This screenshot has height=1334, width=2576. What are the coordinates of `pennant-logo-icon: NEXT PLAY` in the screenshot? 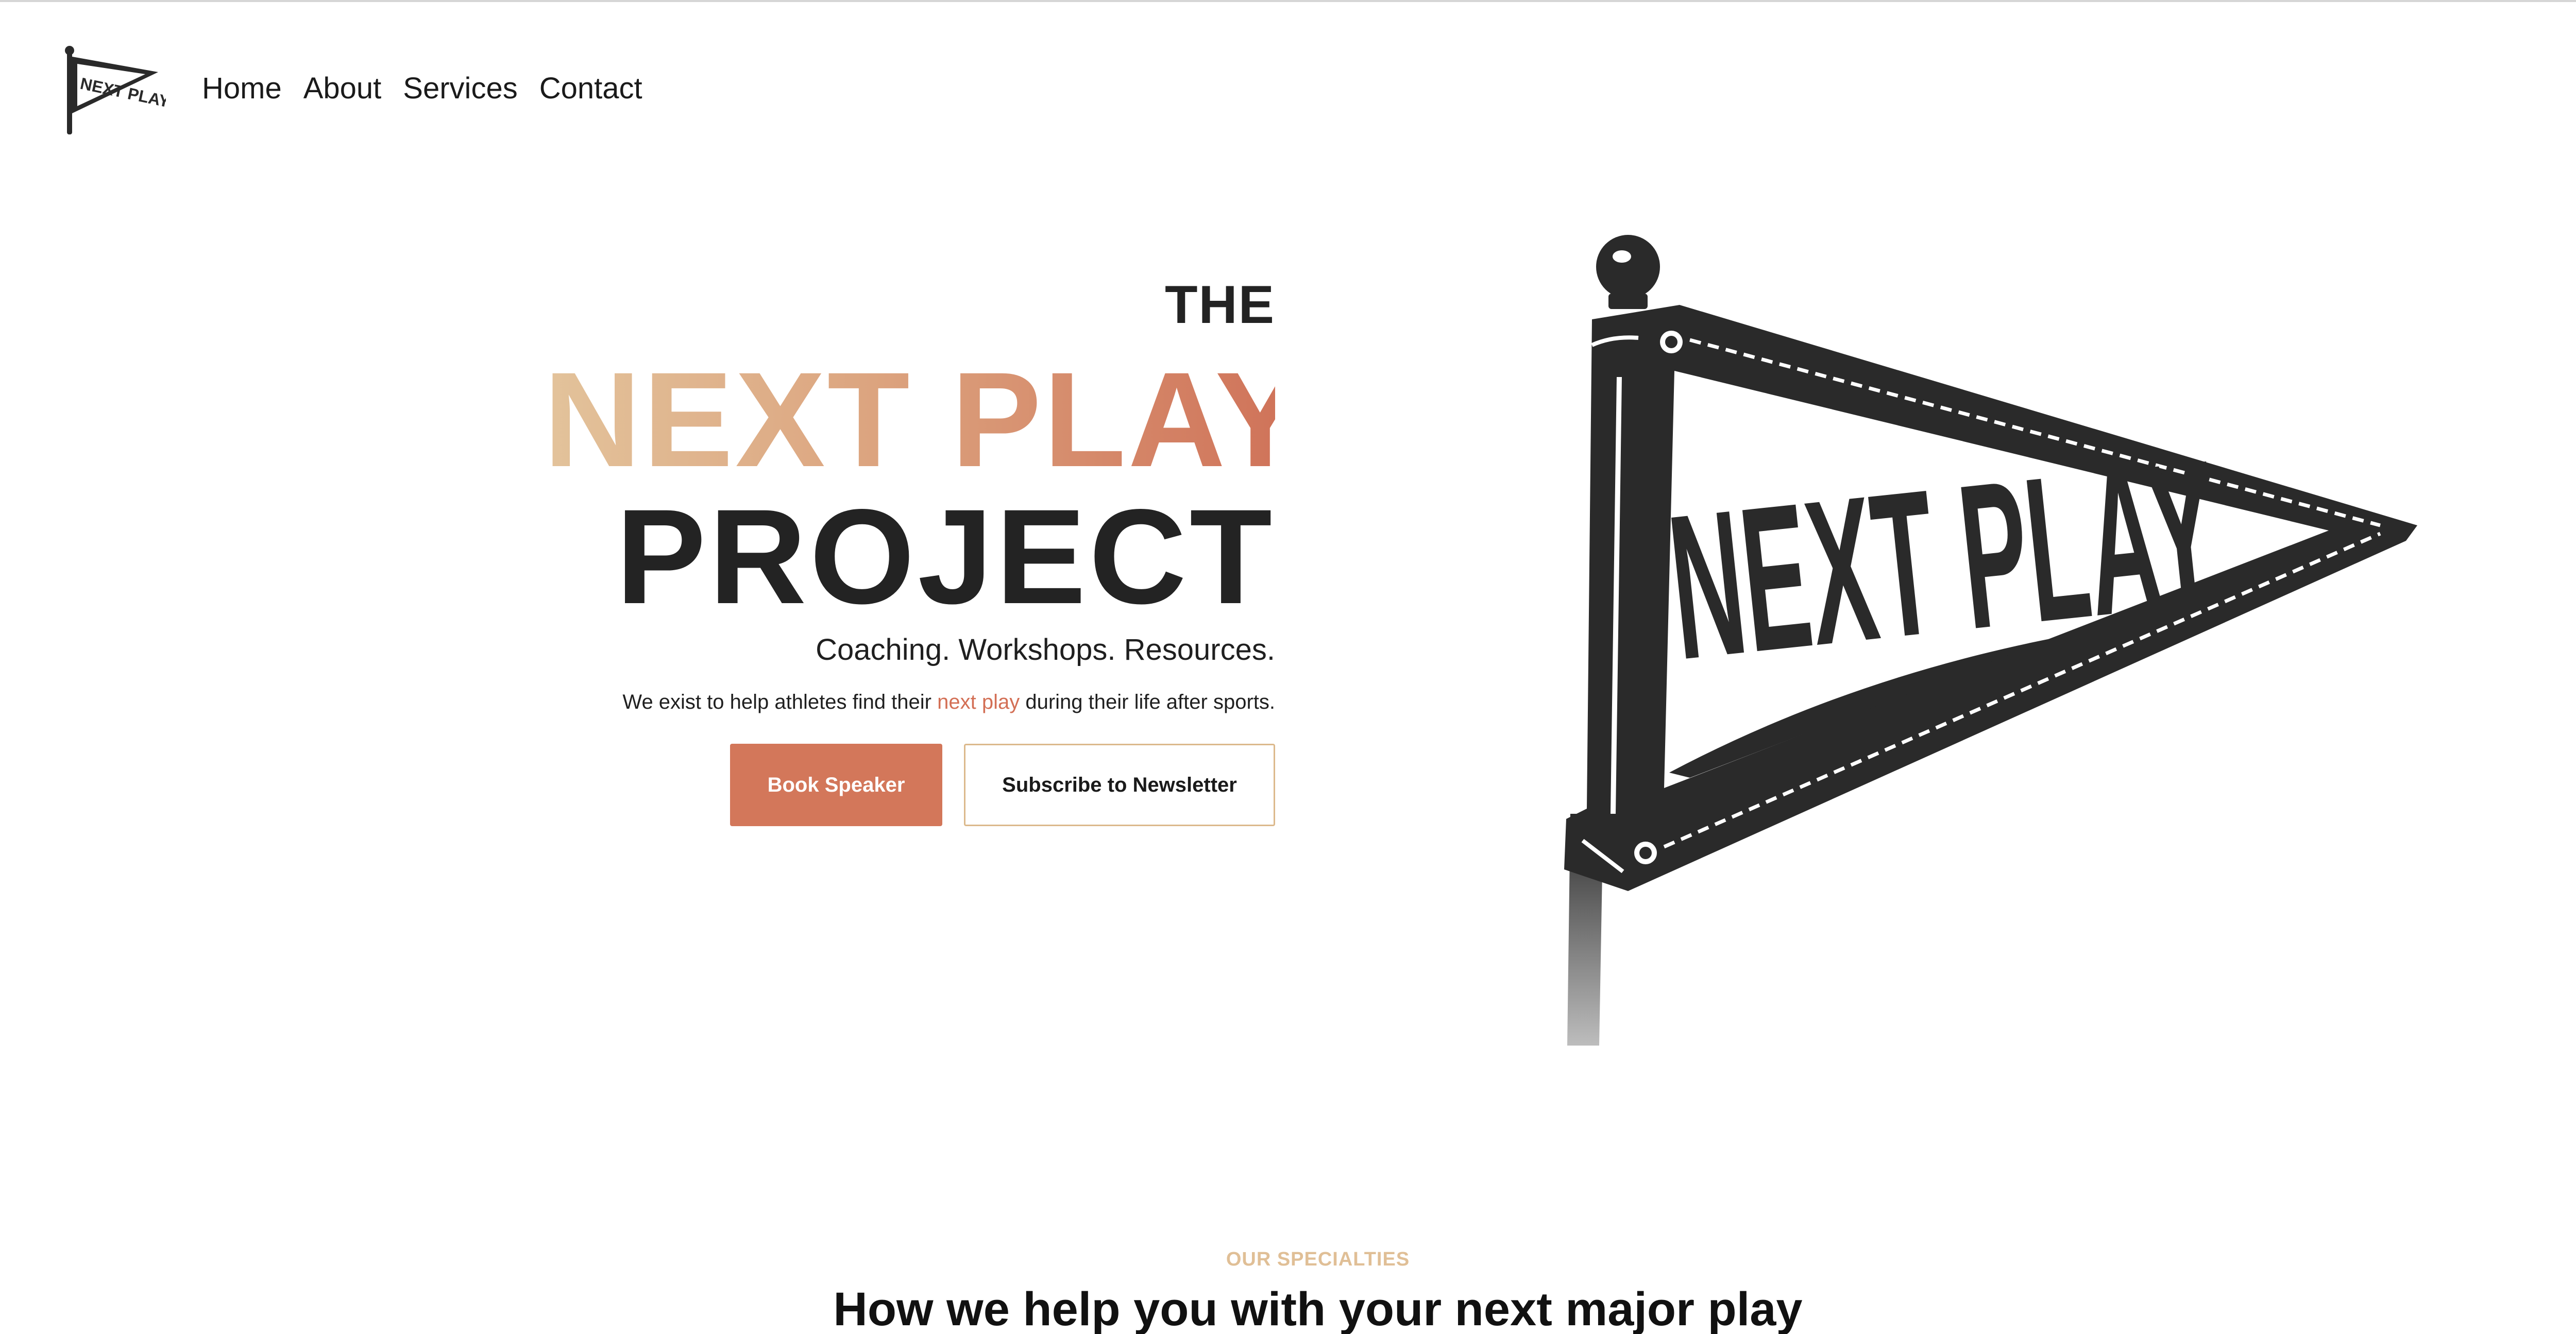 It's located at (118, 90).